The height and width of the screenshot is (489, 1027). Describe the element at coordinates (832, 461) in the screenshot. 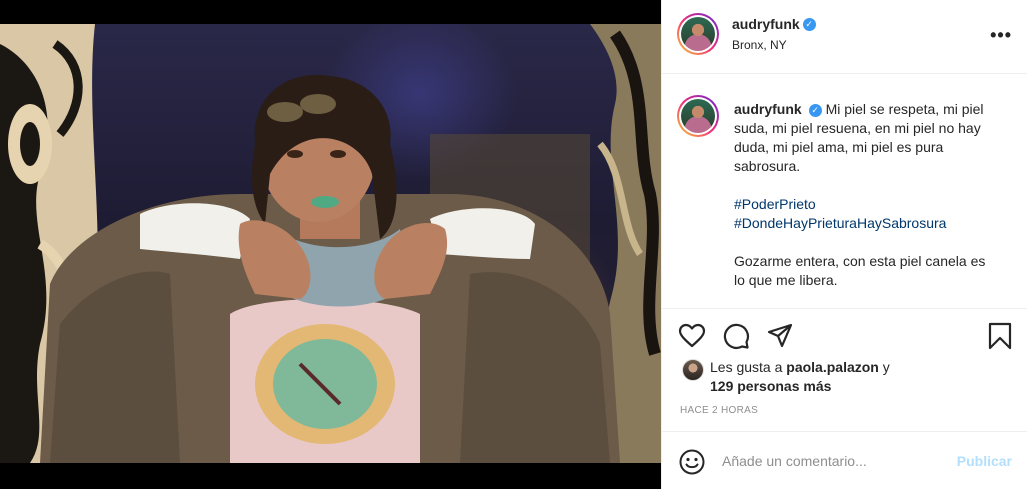

I see `comment-input` at that location.